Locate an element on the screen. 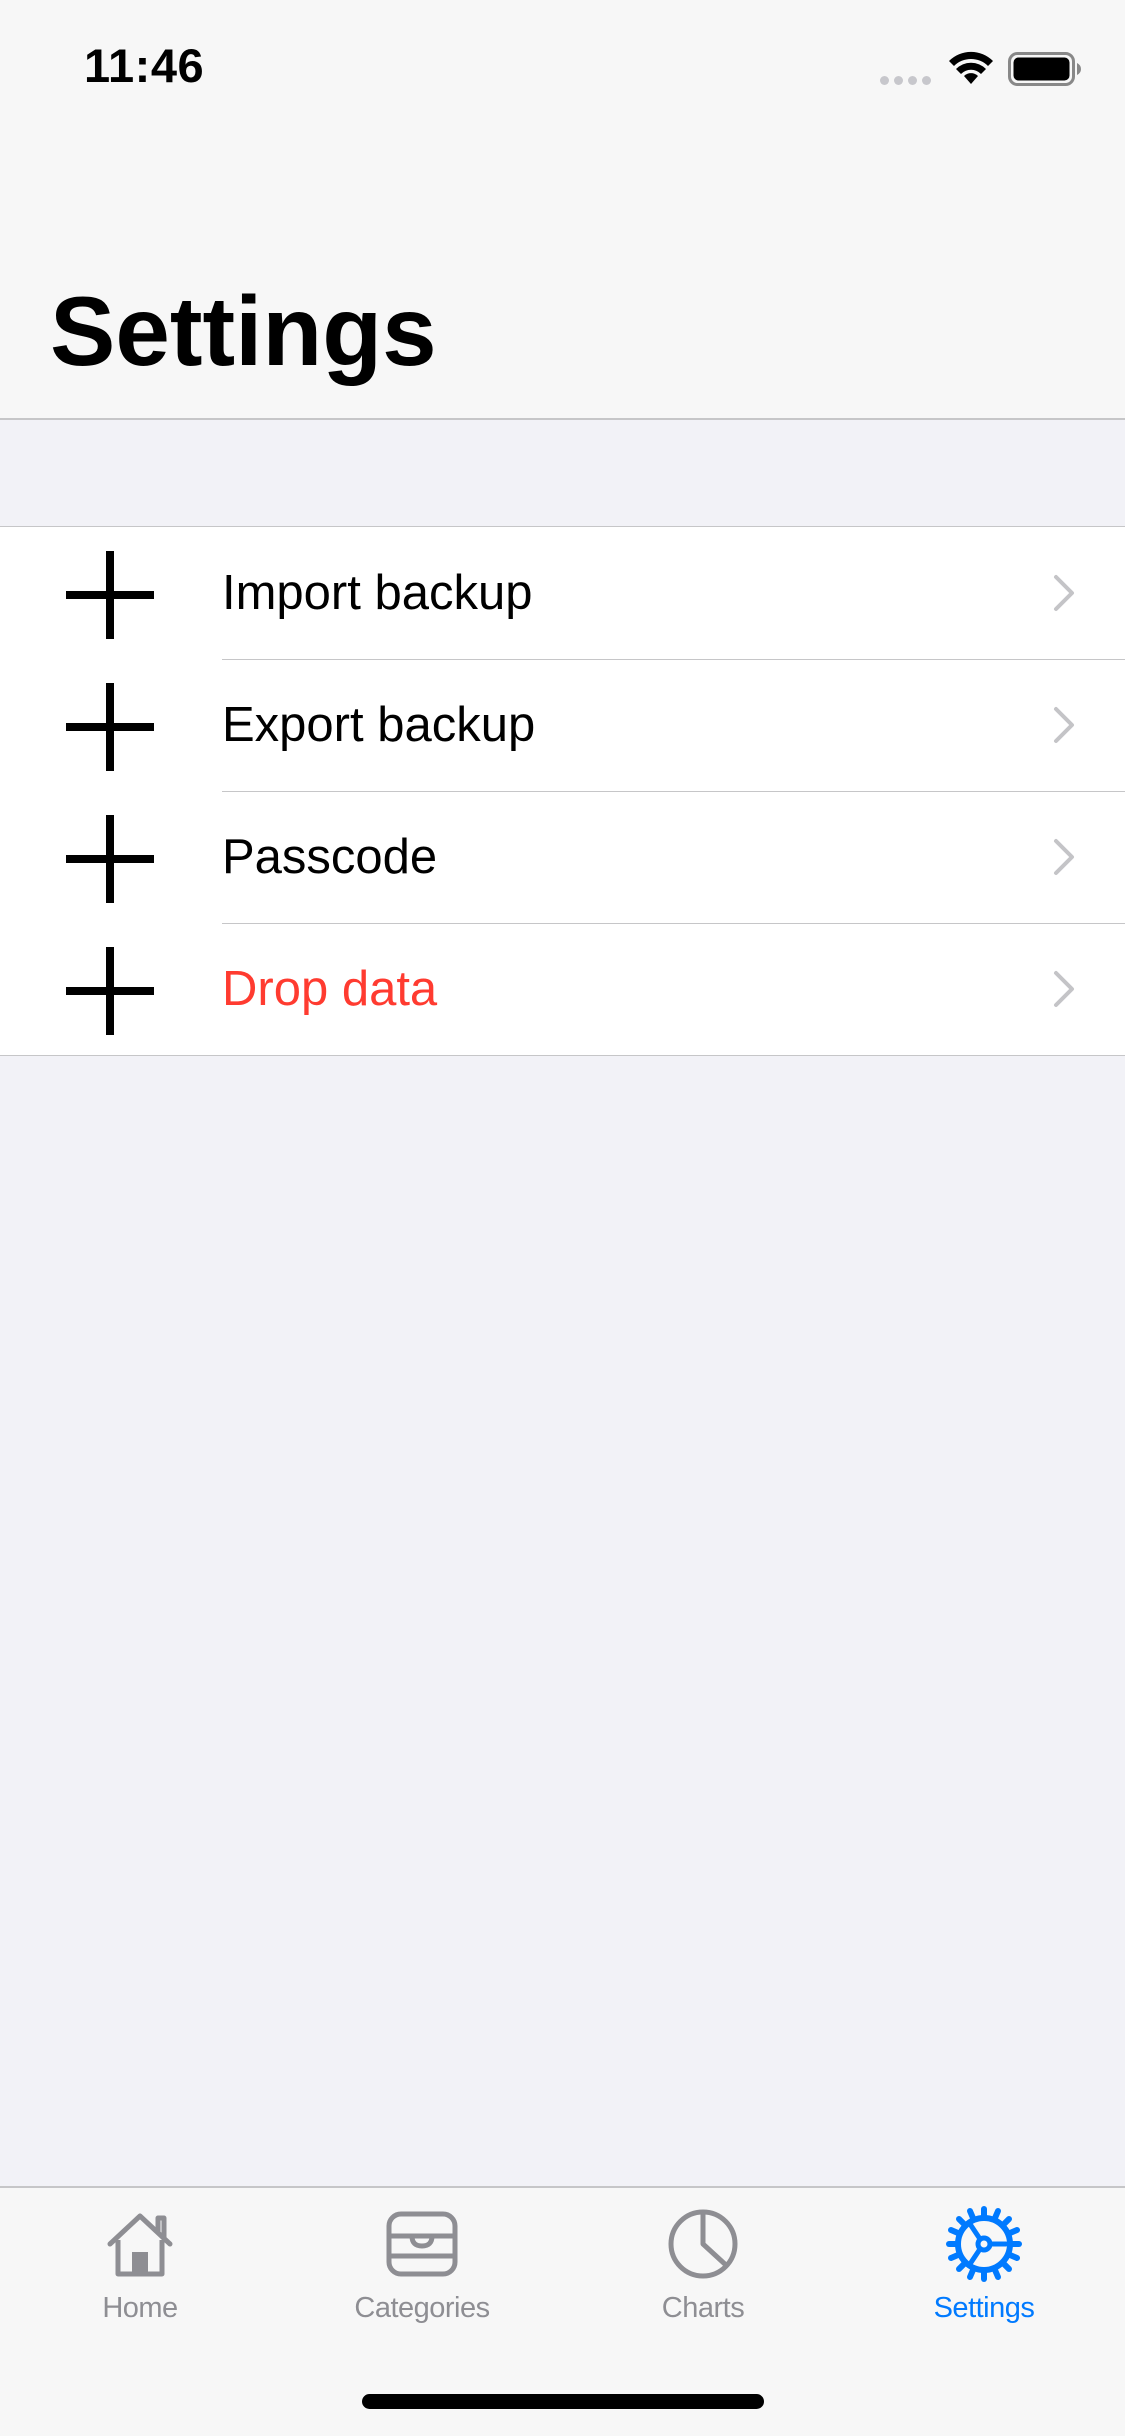 Image resolution: width=1125 pixels, height=2436 pixels. settings-row-drop-data: Drop data is located at coordinates (562, 989).